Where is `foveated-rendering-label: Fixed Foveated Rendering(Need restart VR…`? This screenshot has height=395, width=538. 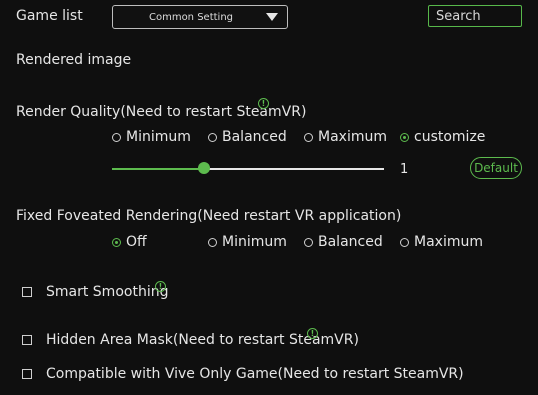 foveated-rendering-label: Fixed Foveated Rendering(Need restart VR… is located at coordinates (209, 216).